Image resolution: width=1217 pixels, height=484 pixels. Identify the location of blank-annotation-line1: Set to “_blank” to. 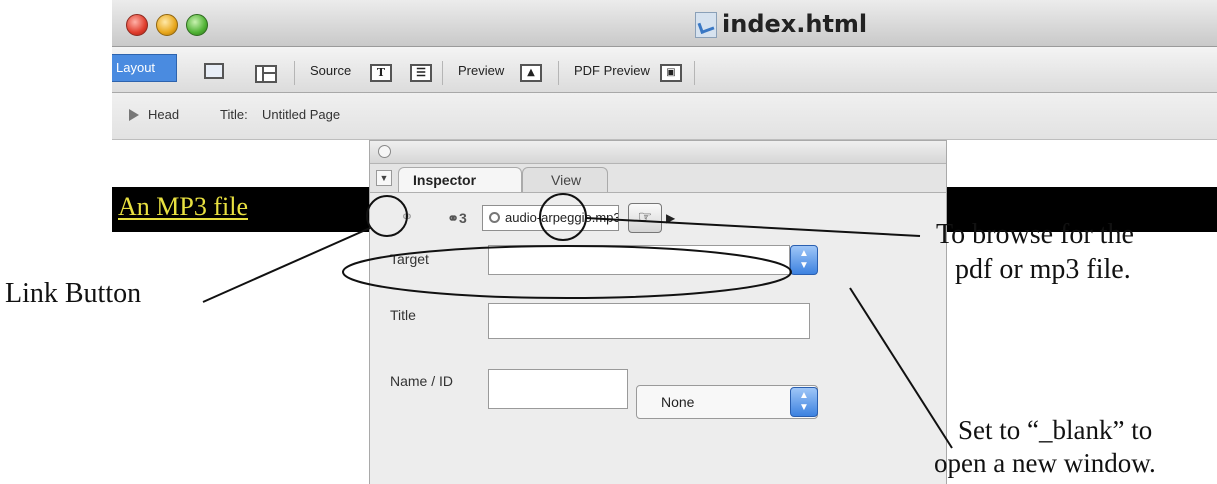
(1055, 430).